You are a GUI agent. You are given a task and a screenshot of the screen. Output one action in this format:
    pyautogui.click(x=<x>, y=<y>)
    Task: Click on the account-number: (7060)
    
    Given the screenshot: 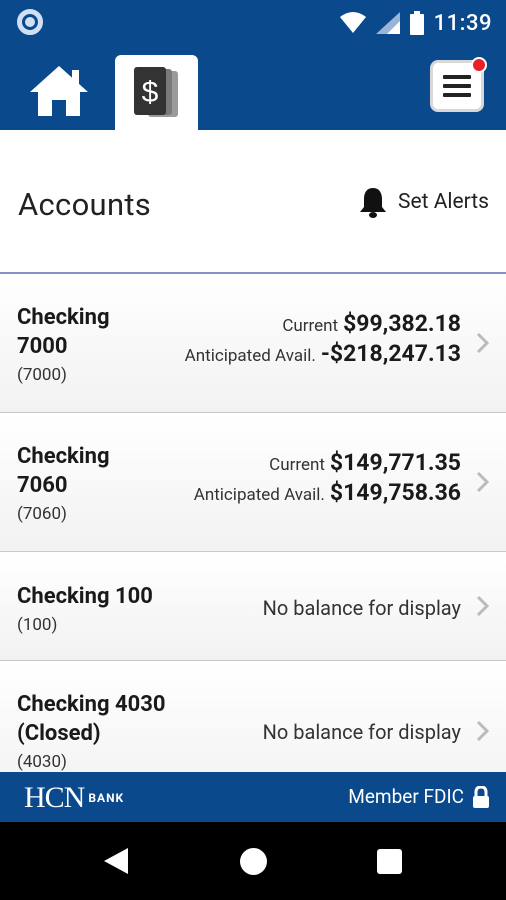 What is the action you would take?
    pyautogui.click(x=42, y=514)
    